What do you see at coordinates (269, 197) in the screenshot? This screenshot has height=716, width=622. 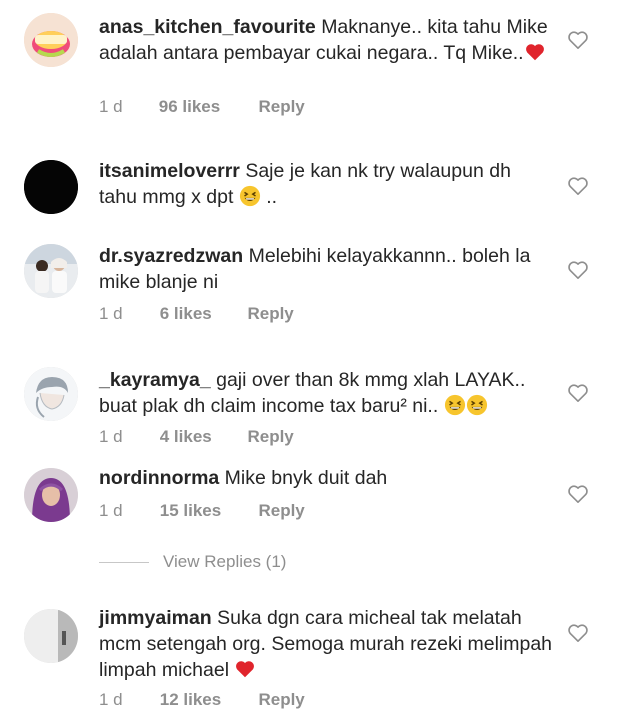 I see `trailing-text: ..` at bounding box center [269, 197].